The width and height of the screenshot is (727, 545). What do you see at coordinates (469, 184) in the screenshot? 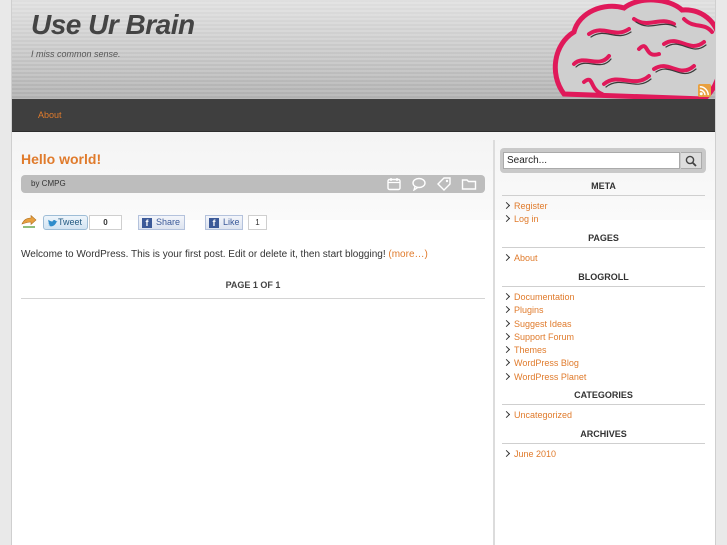
I see `folder-icon` at bounding box center [469, 184].